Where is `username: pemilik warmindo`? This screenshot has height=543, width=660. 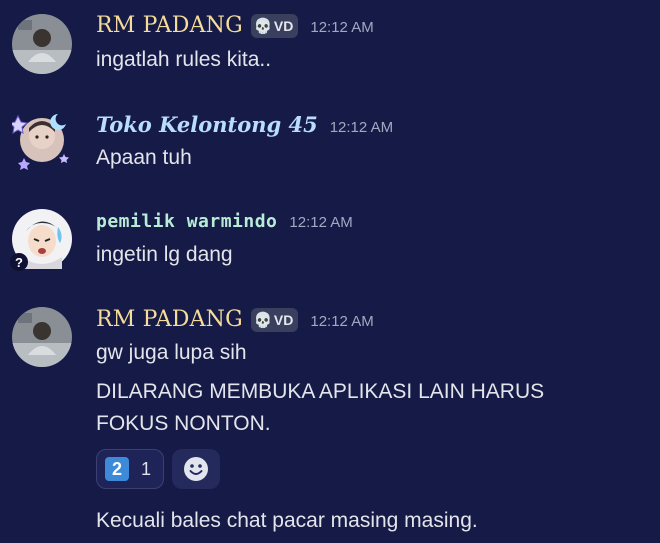 username: pemilik warmindo is located at coordinates (186, 222).